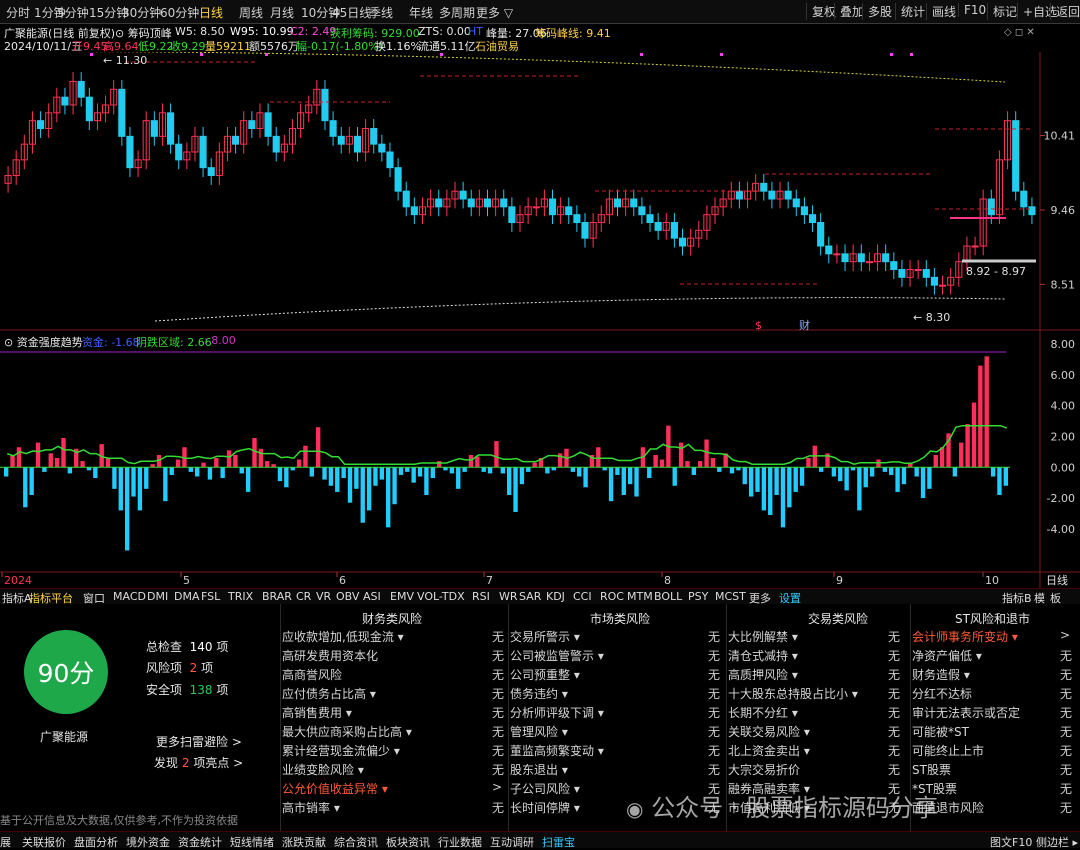 Image resolution: width=1080 pixels, height=850 pixels. What do you see at coordinates (941, 11) in the screenshot?
I see `toolbar-button: 画线` at bounding box center [941, 11].